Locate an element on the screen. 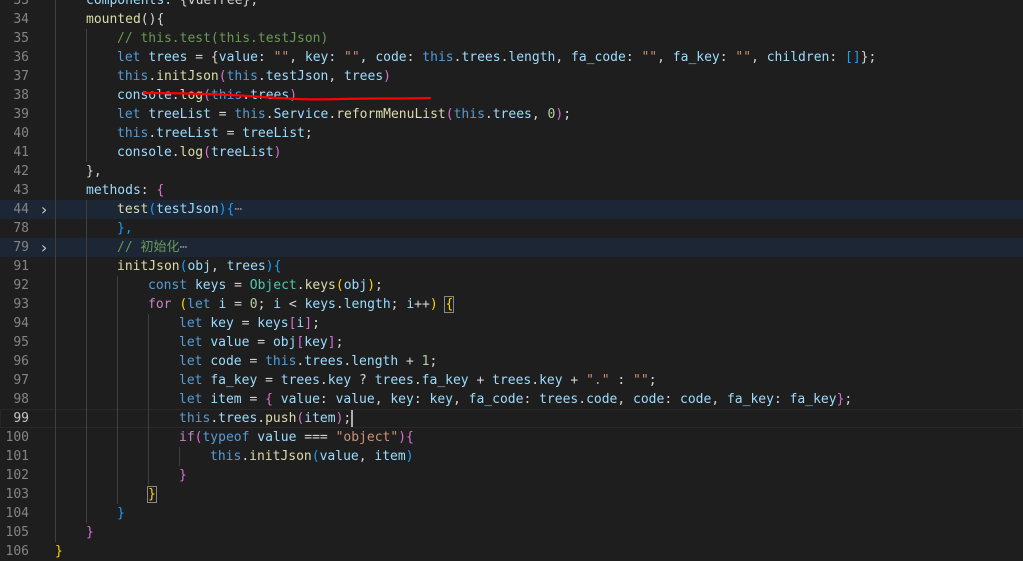  code-token: 0 is located at coordinates (253, 304).